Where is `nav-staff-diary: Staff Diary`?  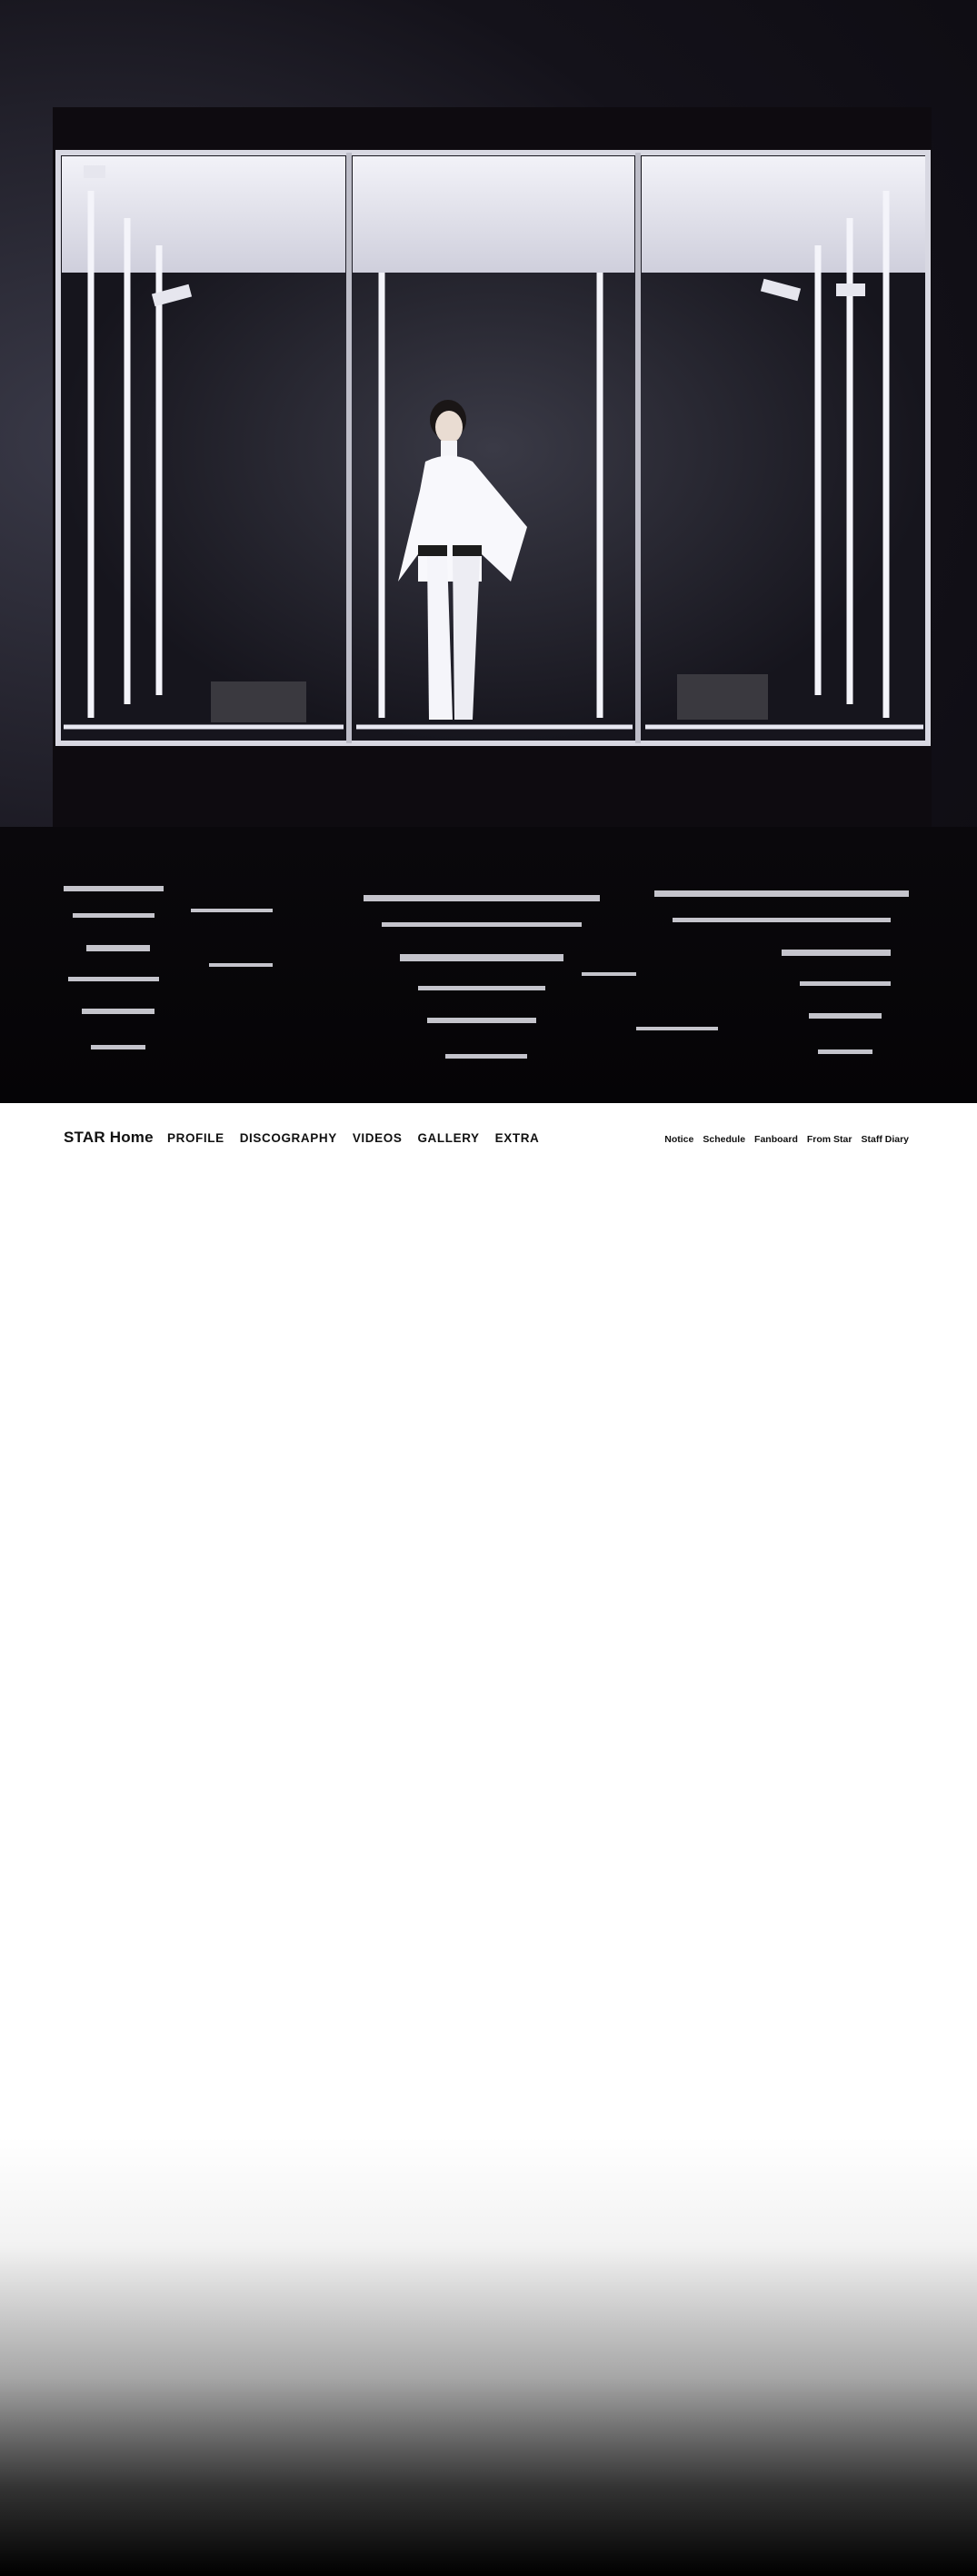 nav-staff-diary: Staff Diary is located at coordinates (885, 1140).